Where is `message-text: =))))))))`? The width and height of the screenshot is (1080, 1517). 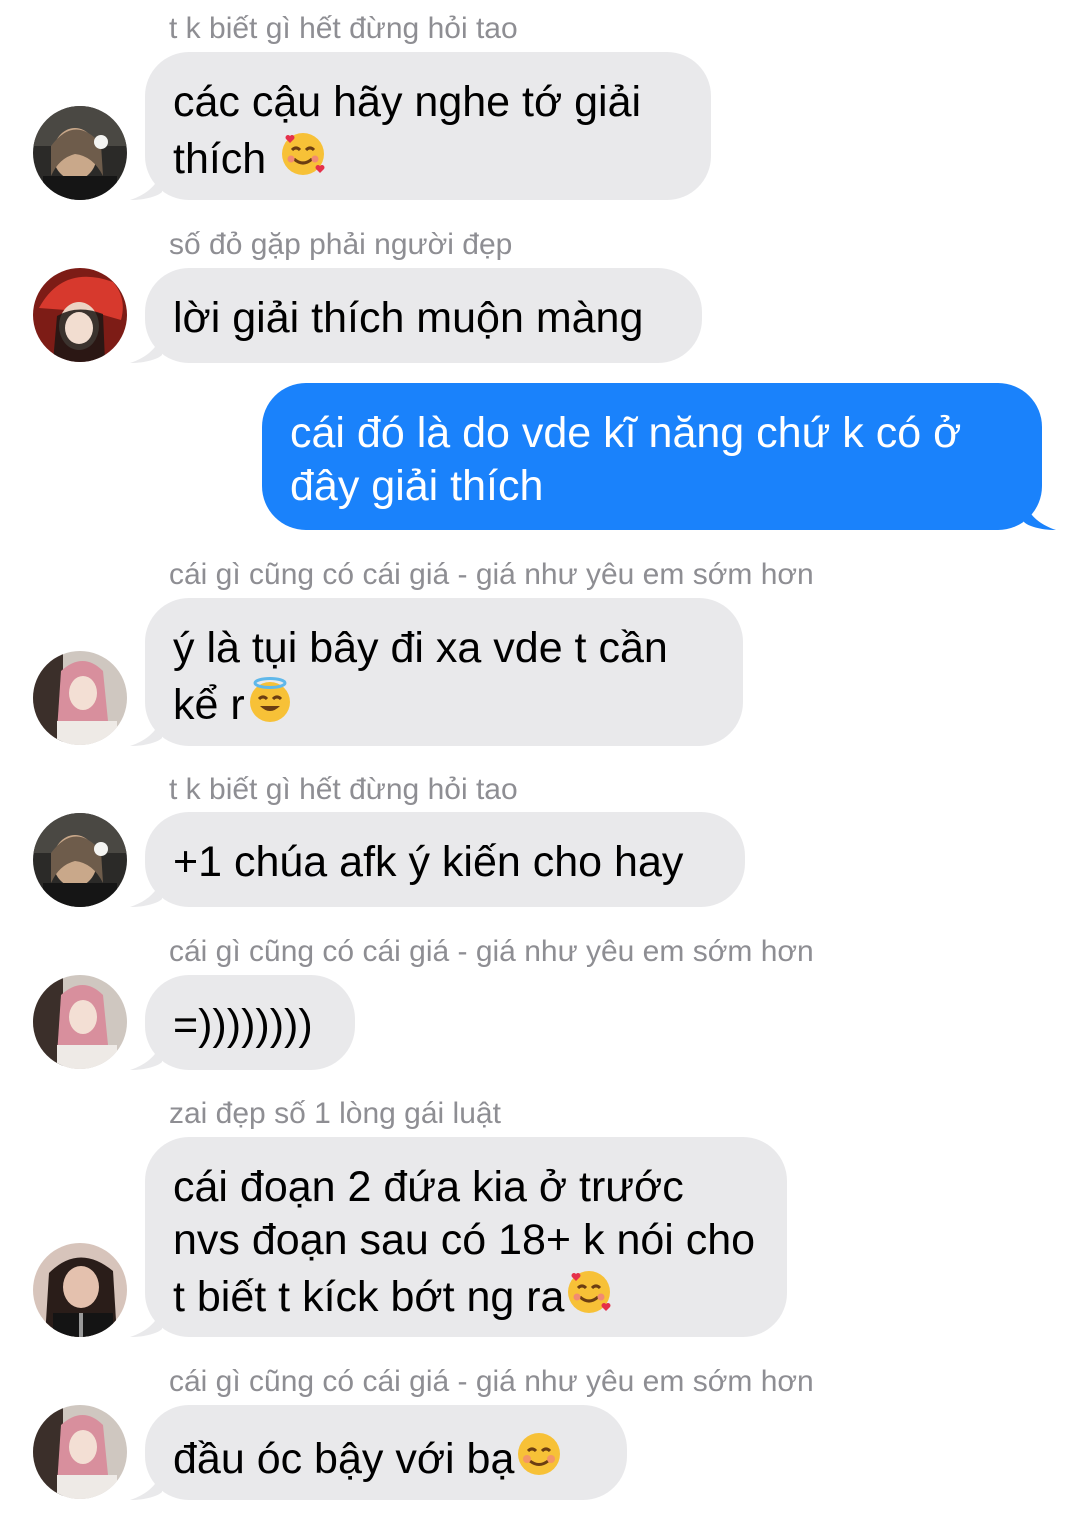
message-text: =)))))))) is located at coordinates (243, 1025).